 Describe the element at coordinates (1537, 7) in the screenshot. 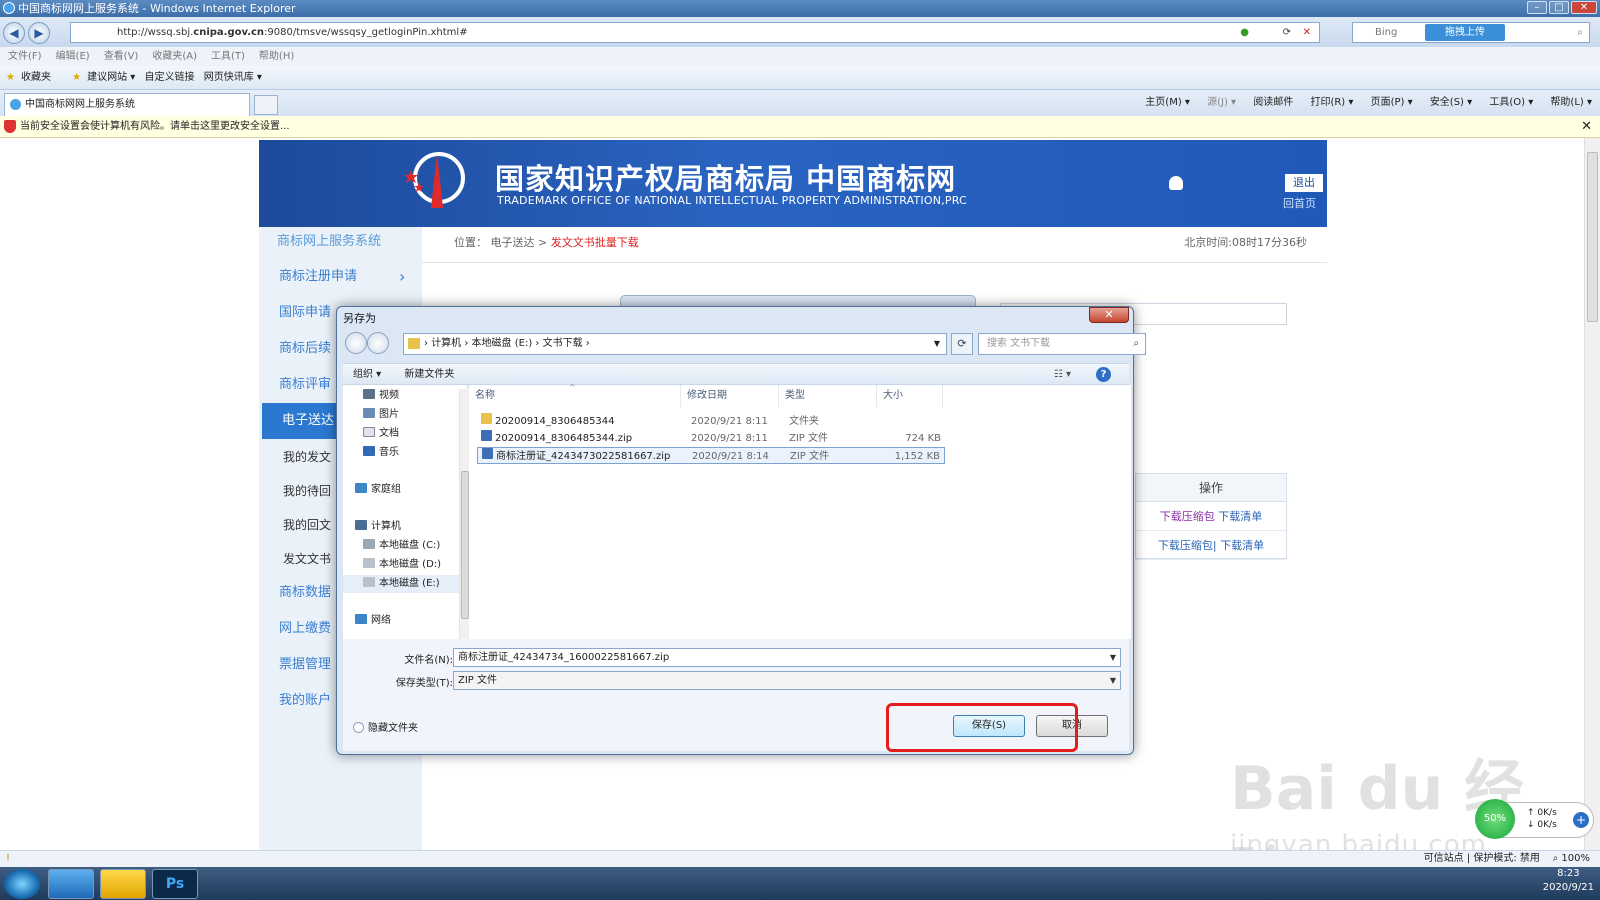

I see `minimize-button: –` at that location.